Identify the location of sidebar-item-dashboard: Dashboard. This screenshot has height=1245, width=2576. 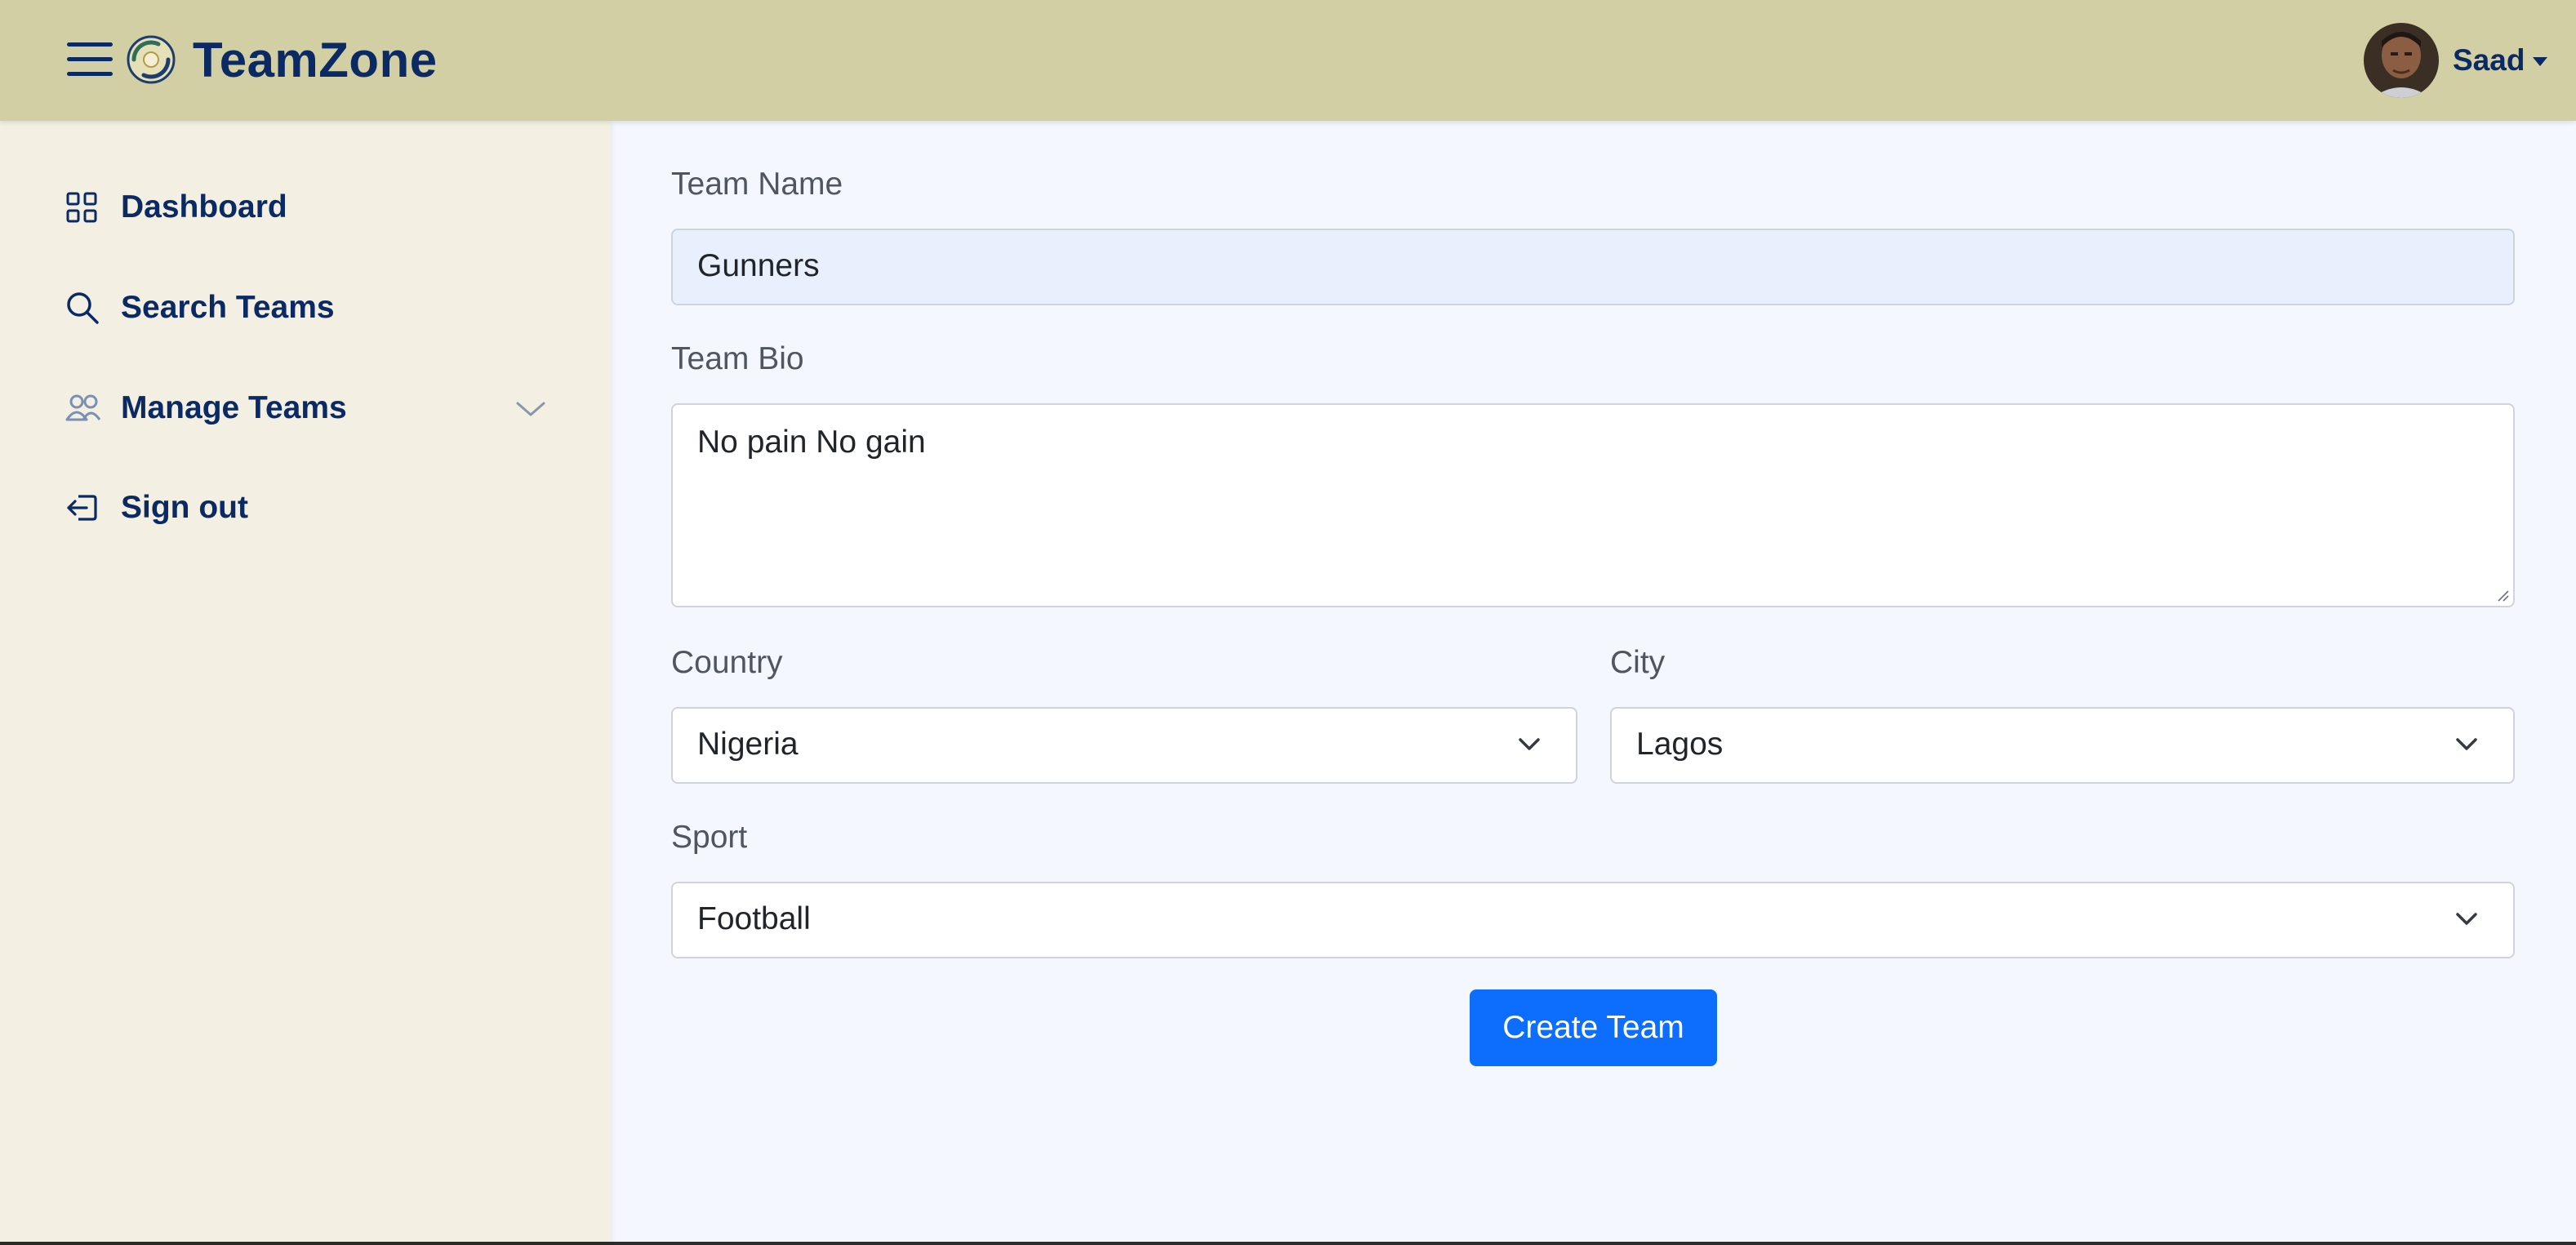
(306, 207).